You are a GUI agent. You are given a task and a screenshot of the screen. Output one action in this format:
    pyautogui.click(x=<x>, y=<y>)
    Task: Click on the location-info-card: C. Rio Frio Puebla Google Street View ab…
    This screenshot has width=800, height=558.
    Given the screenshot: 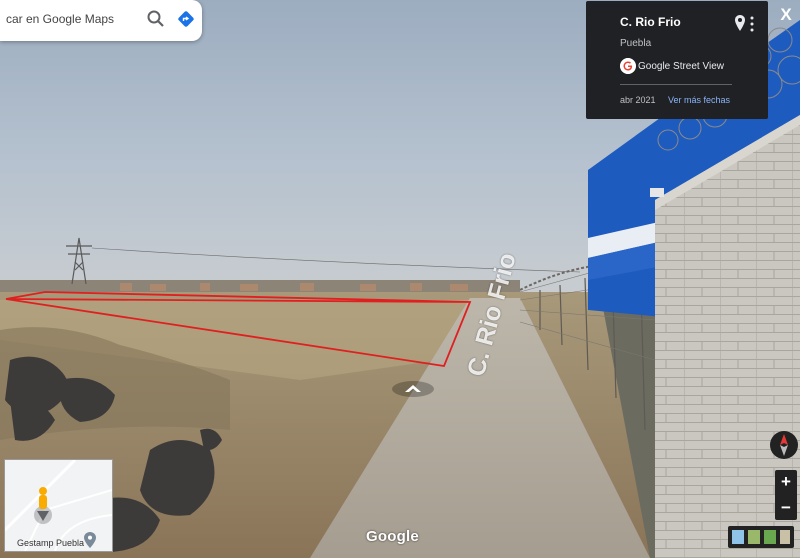 What is the action you would take?
    pyautogui.click(x=677, y=60)
    